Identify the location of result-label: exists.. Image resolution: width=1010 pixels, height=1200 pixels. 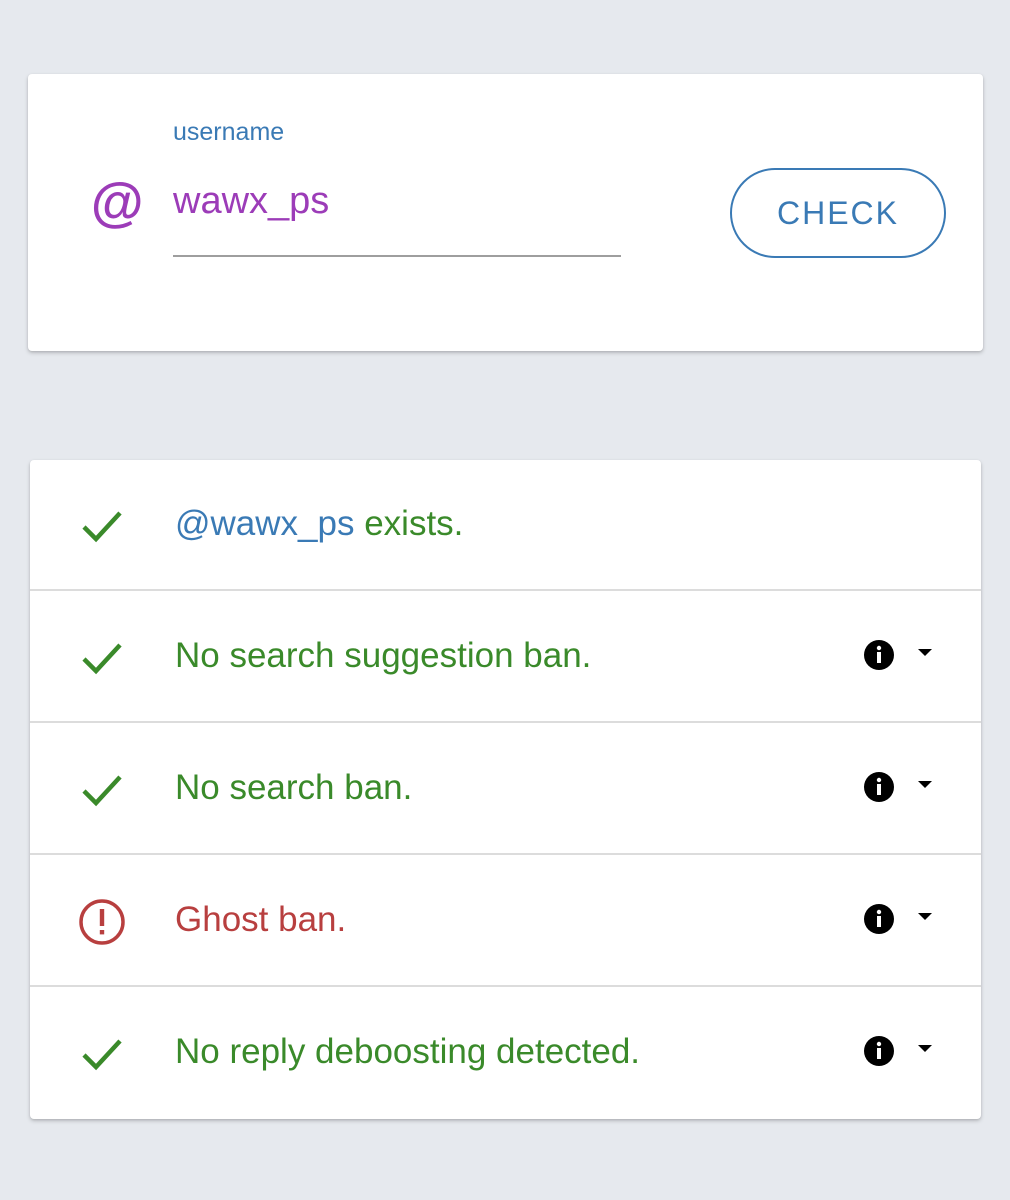
(409, 523).